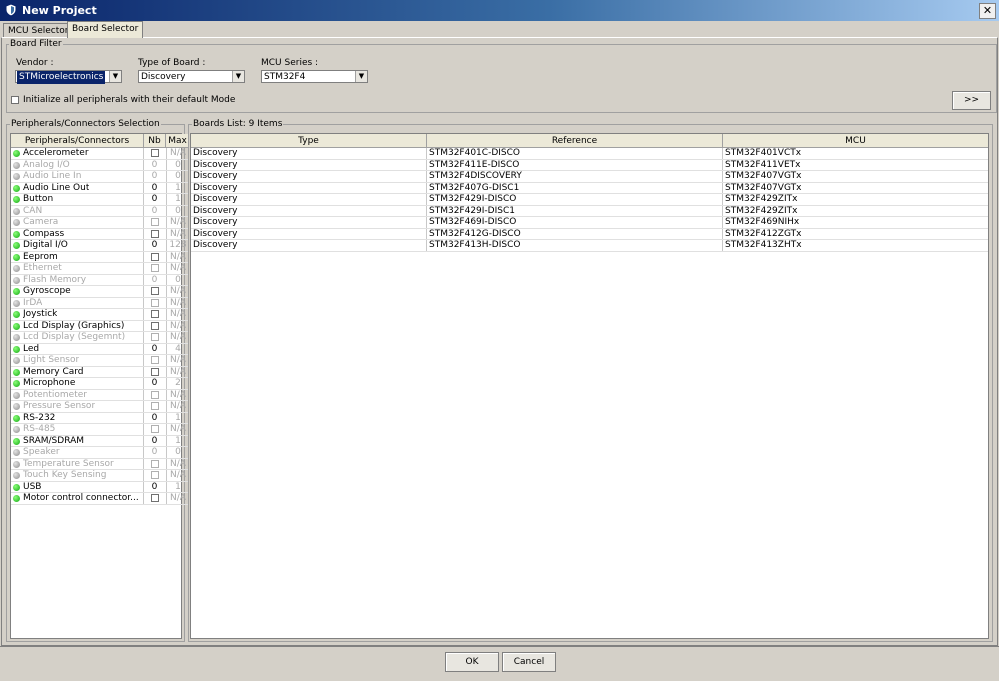 This screenshot has height=681, width=999. I want to click on peripheral-row: Accelerometer N/A, so click(100, 154).